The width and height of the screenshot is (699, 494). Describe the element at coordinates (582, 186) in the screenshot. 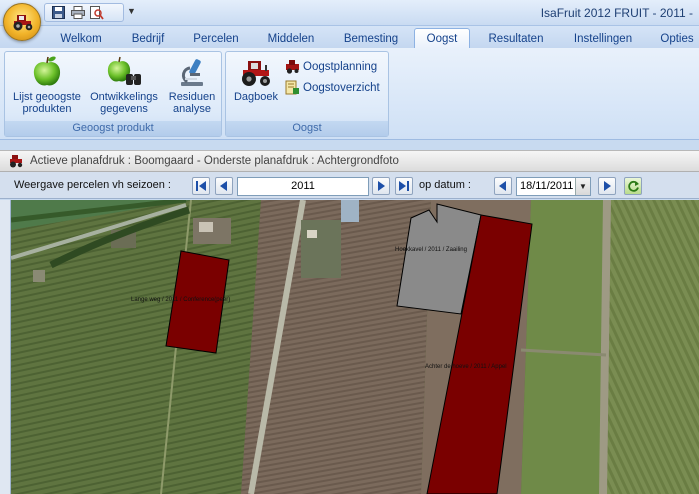

I see `chevron-down-icon: ▼` at that location.